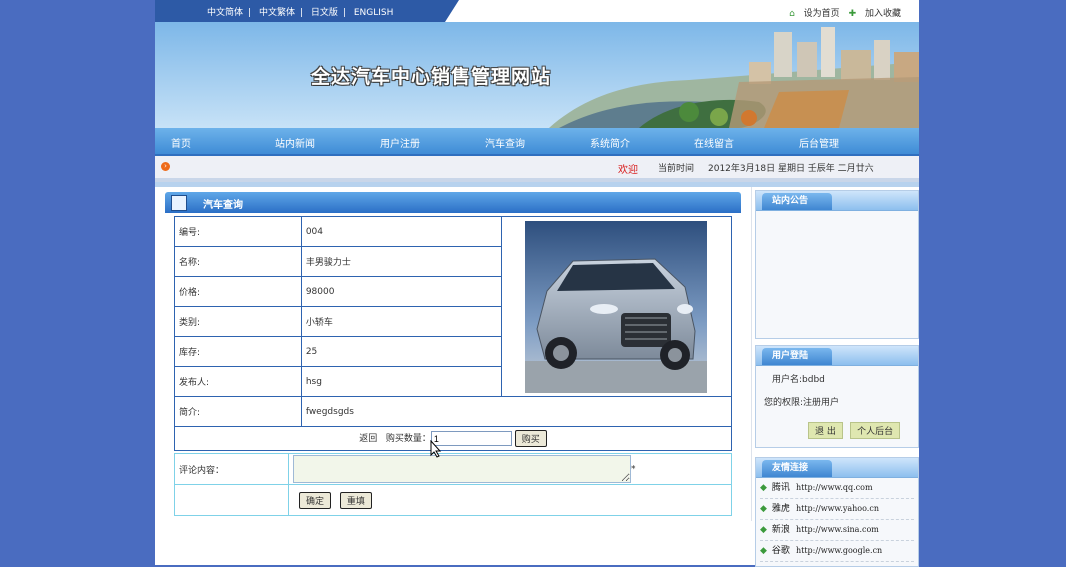 This screenshot has height=567, width=1066. What do you see at coordinates (842, 12) in the screenshot?
I see `top-links: ⌂ 设为首页 ✚ 加入收藏` at bounding box center [842, 12].